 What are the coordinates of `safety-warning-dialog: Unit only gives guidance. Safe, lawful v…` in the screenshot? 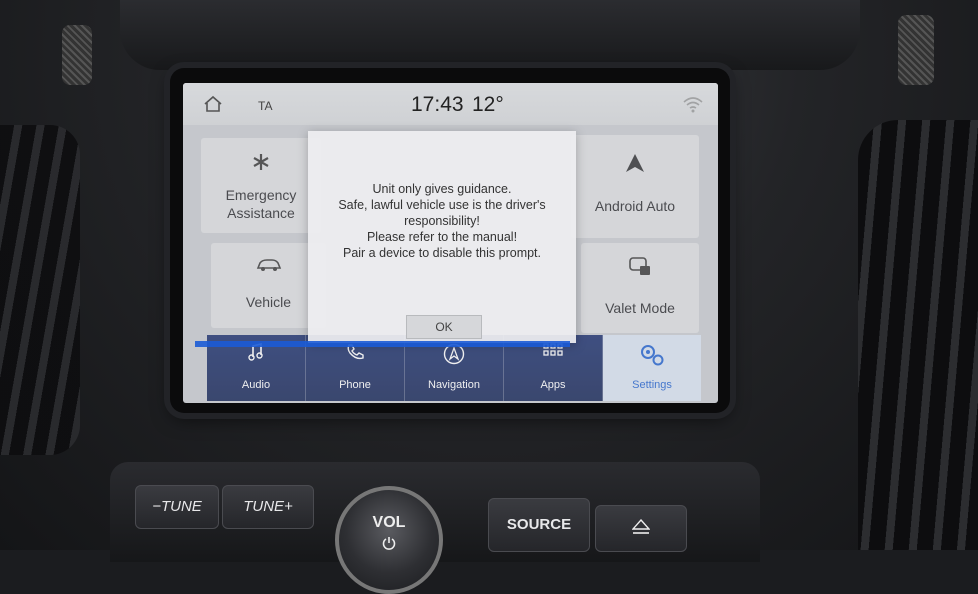 It's located at (442, 237).